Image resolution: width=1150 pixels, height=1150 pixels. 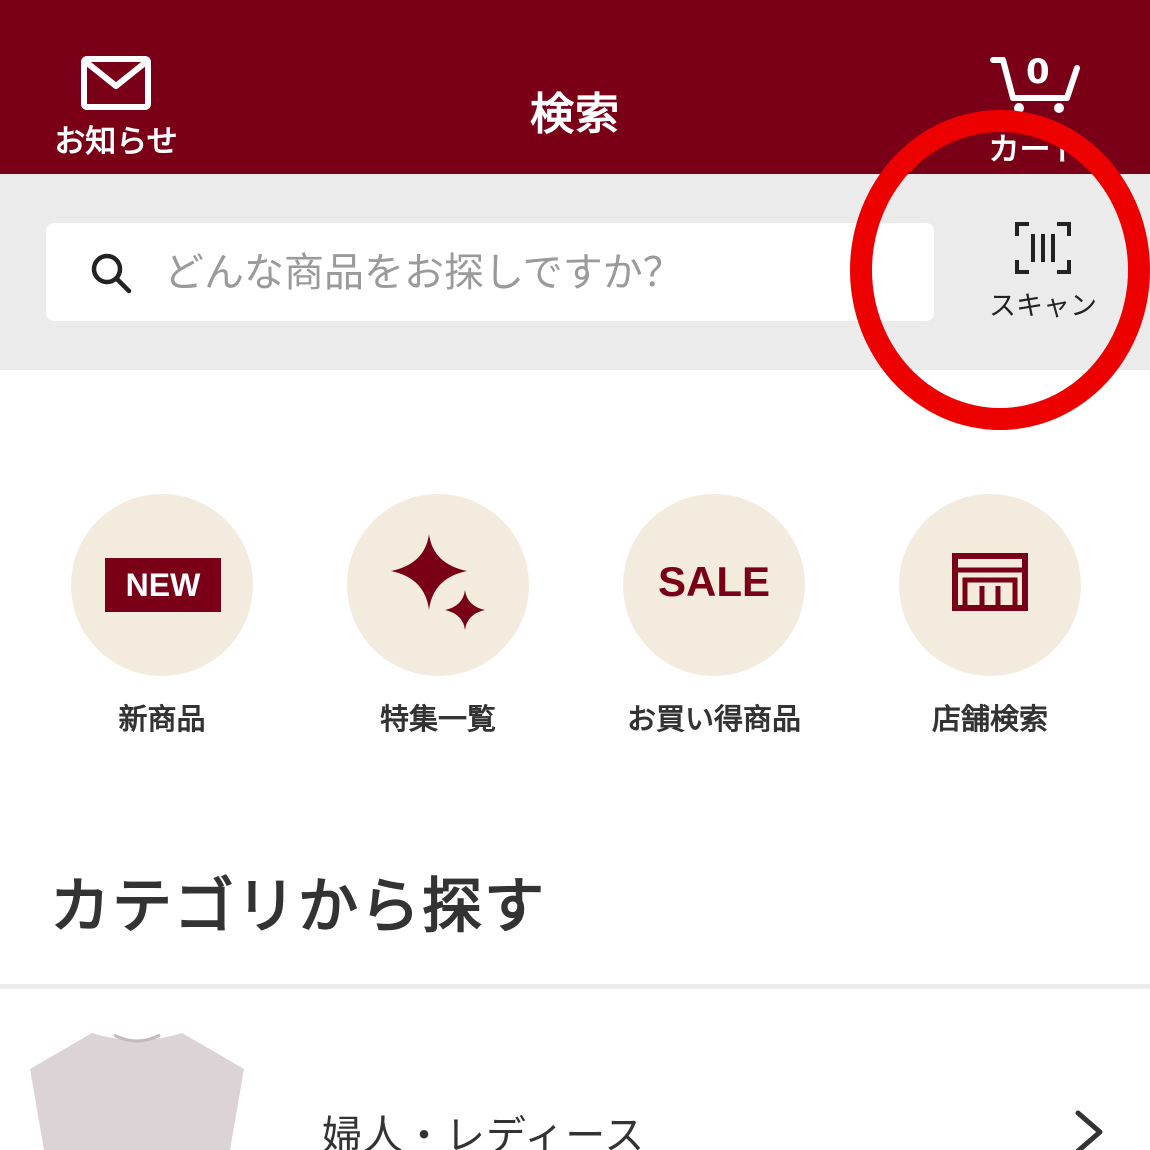 I want to click on scan-label: スキャン, so click(x=1043, y=306).